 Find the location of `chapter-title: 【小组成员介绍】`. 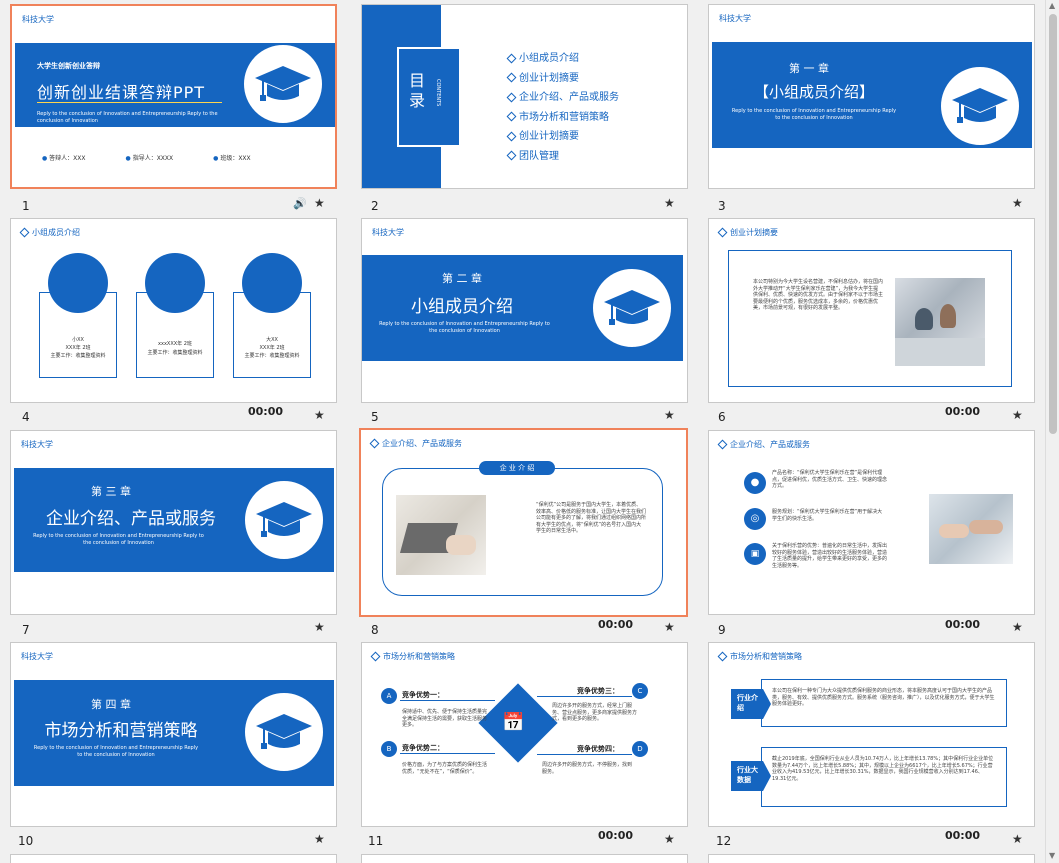

chapter-title: 【小组成员介绍】 is located at coordinates (813, 92).